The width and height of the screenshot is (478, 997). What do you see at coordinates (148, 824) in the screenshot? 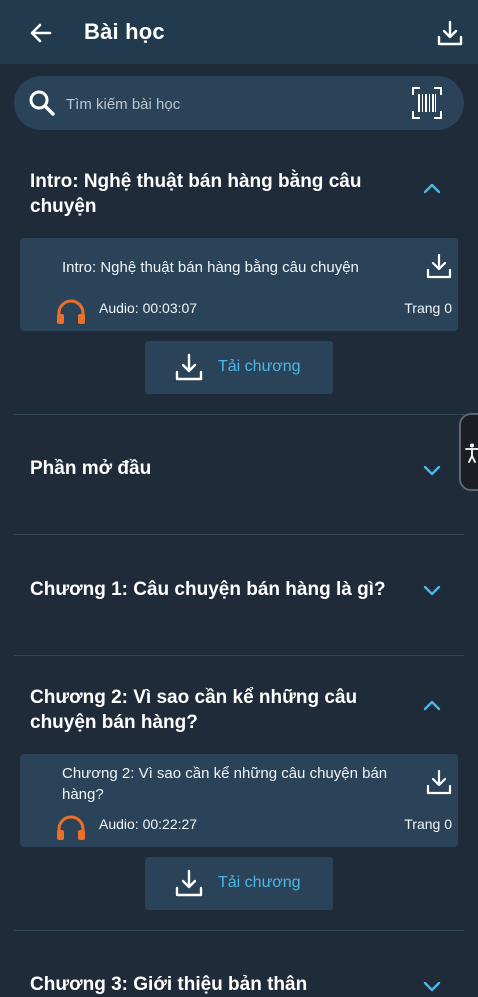
I see `audio-duration: Audio: 00:22:27` at bounding box center [148, 824].